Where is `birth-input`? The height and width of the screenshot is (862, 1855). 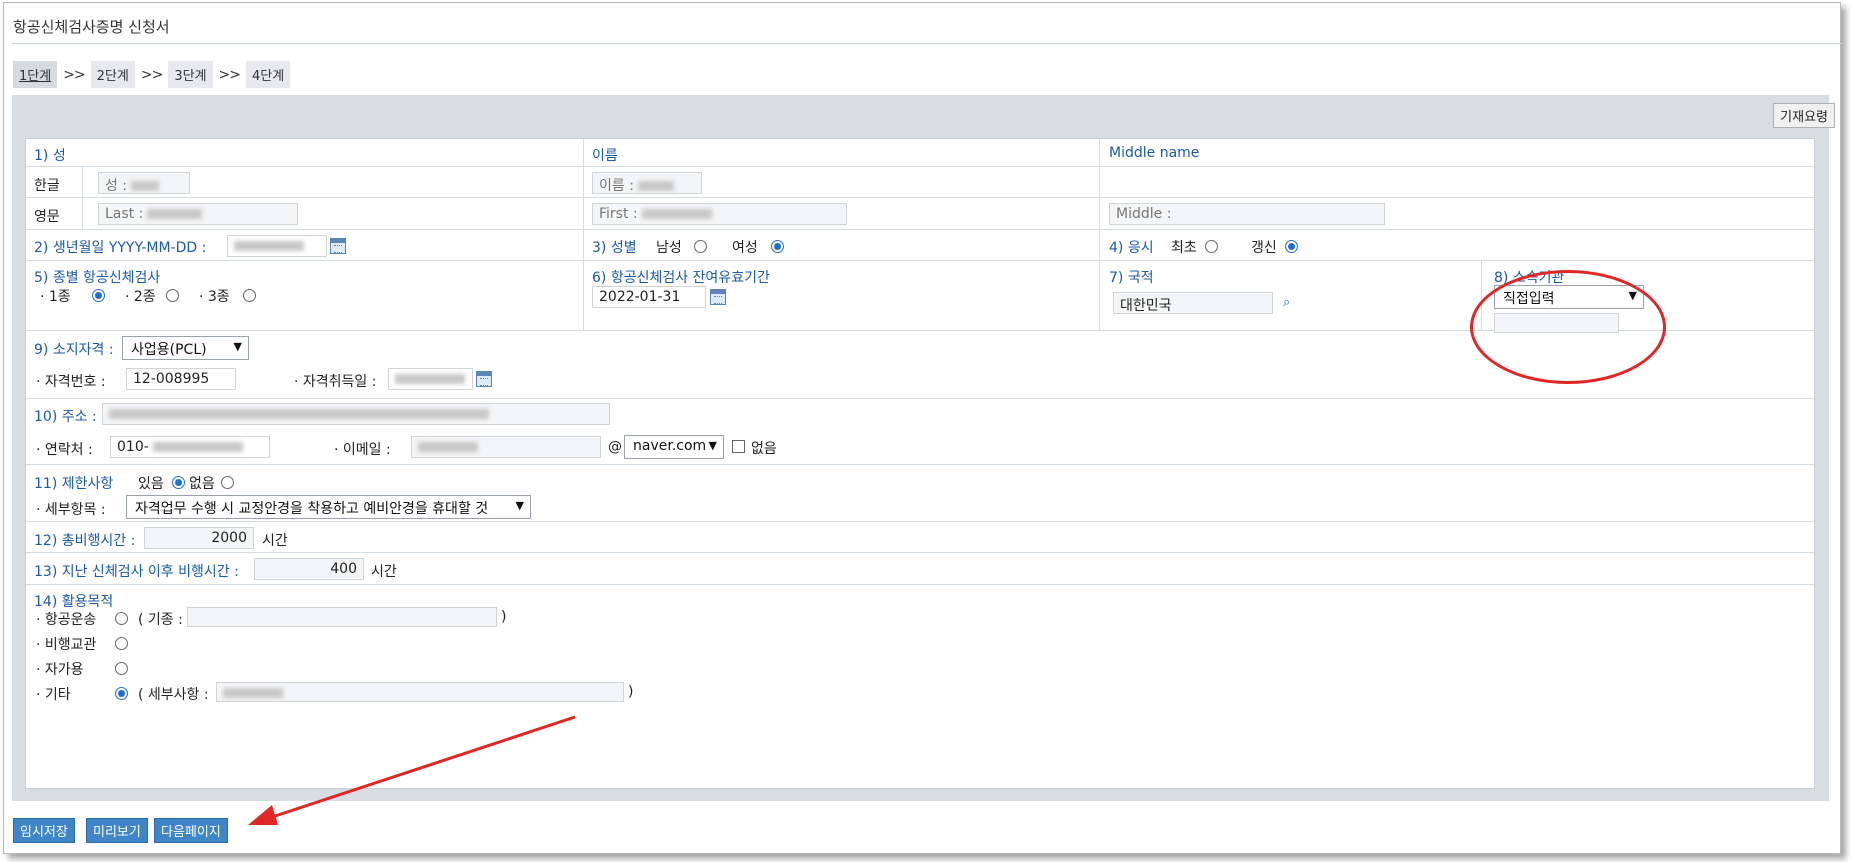
birth-input is located at coordinates (277, 246).